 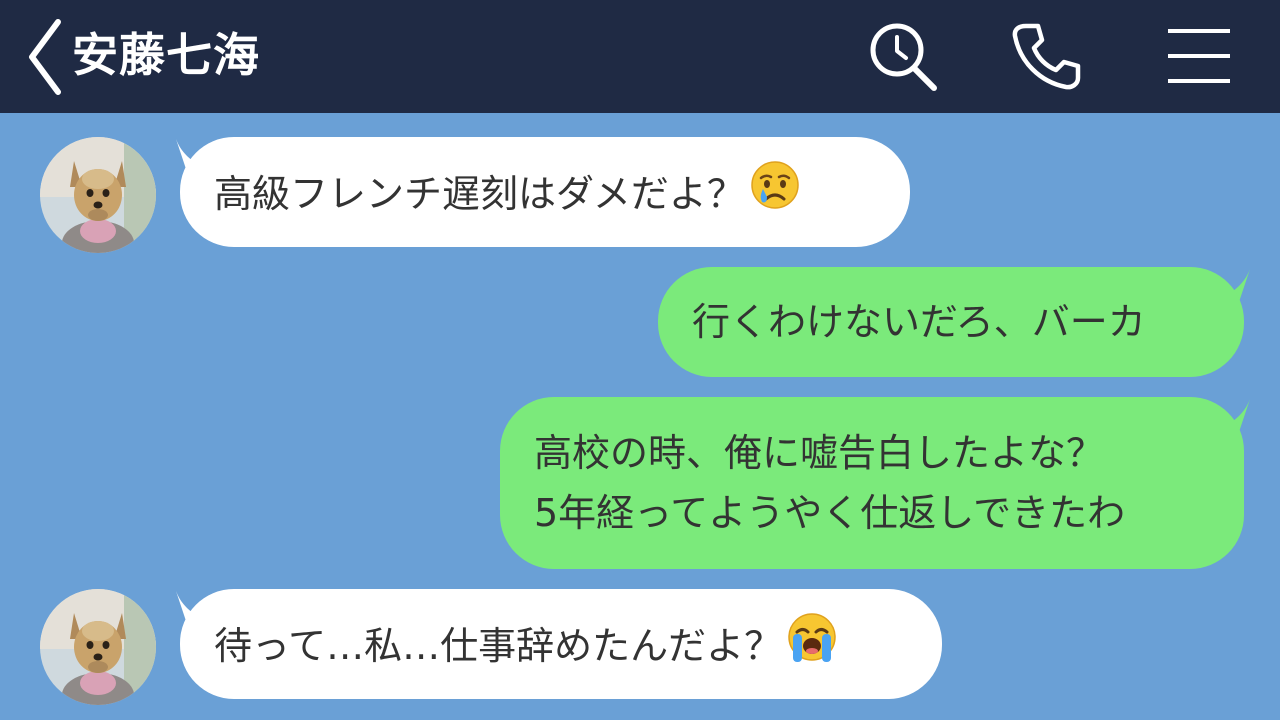 I want to click on message-text: 待って…私…仕事辞めたんだよ？, so click(x=561, y=643).